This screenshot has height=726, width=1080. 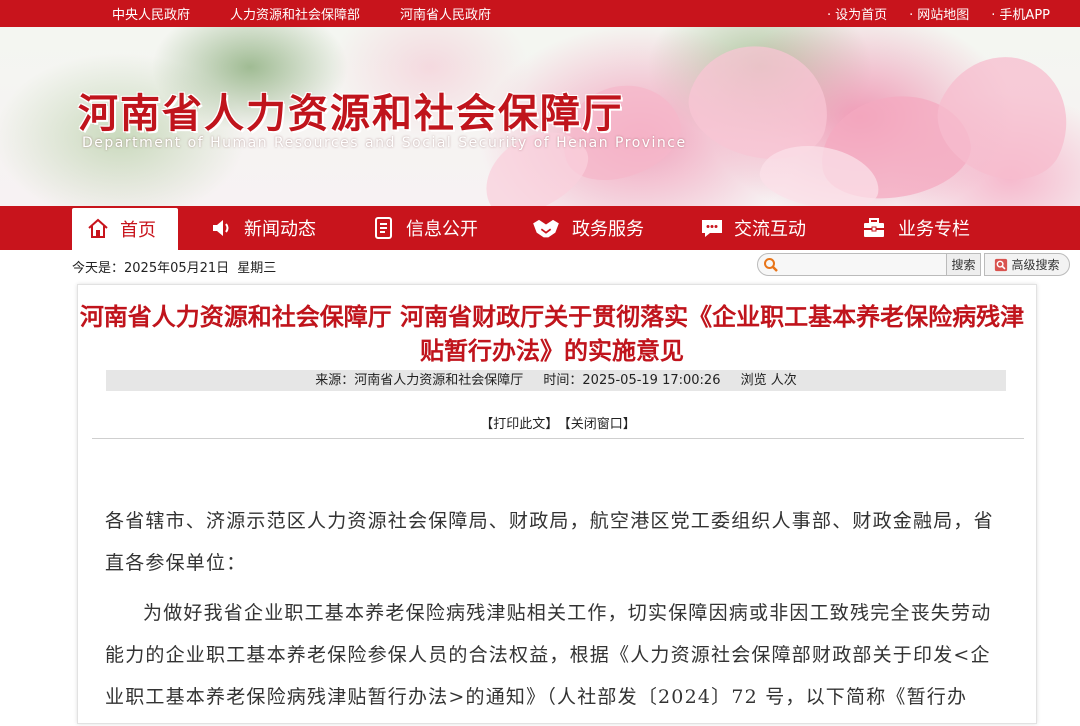 I want to click on date-display: 今天是：2025年05月21日 星期三, so click(x=174, y=266).